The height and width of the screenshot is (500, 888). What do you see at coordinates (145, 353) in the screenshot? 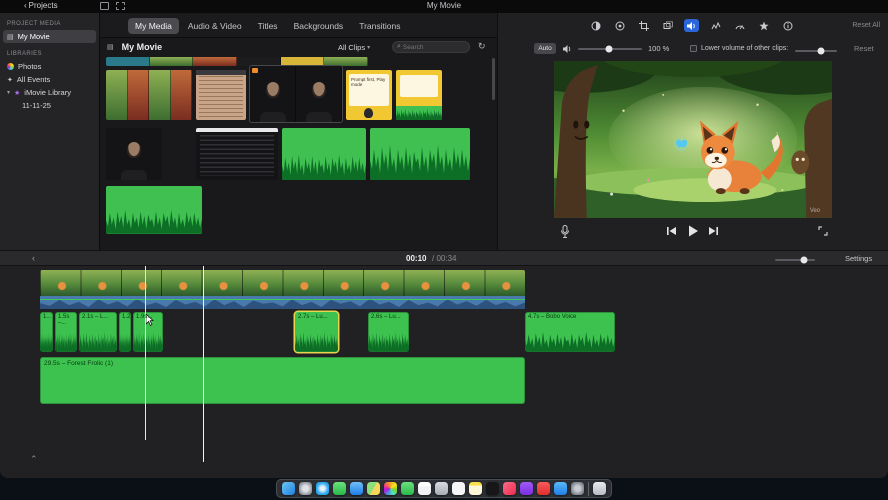
I see `skimmer-line` at bounding box center [145, 353].